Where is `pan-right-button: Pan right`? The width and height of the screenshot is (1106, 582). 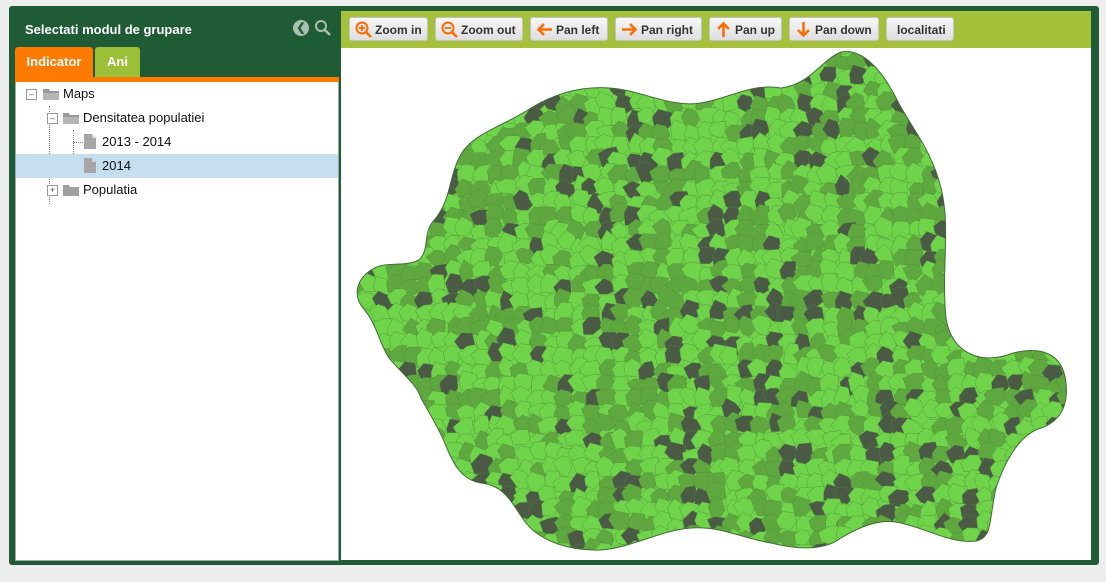
pan-right-button: Pan right is located at coordinates (658, 29).